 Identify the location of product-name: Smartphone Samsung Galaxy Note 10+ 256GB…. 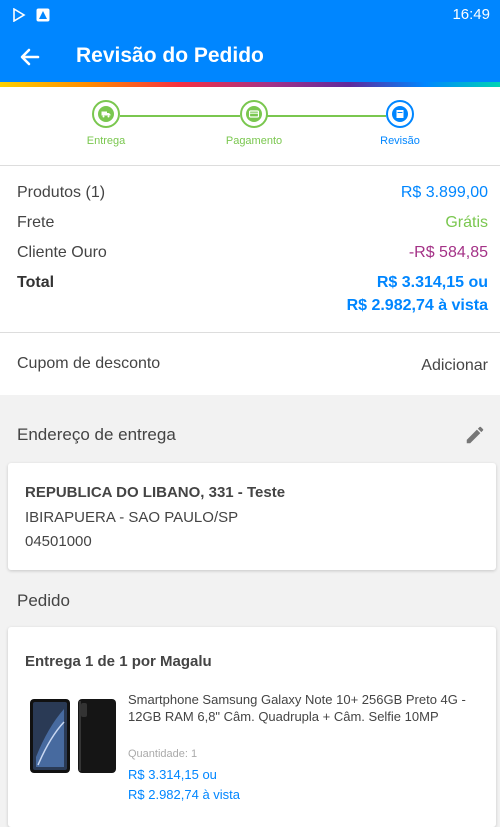
(305, 708).